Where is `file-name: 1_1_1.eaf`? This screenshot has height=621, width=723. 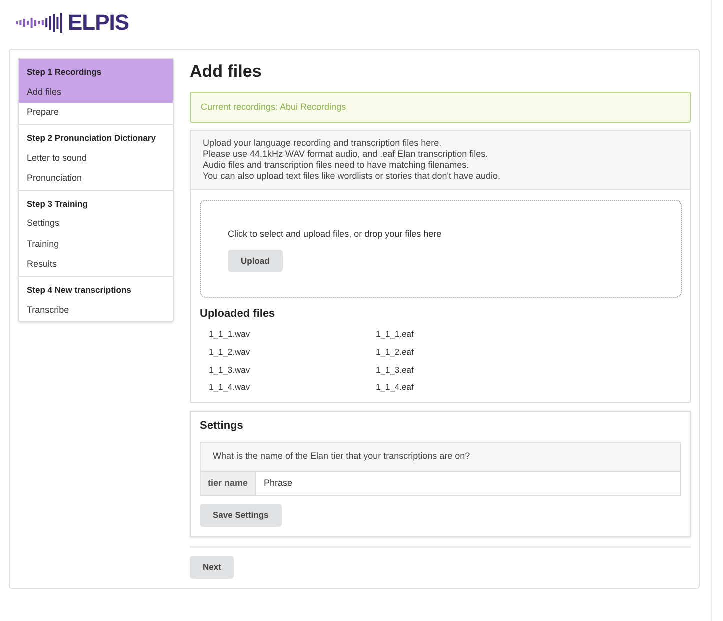
file-name: 1_1_1.eaf is located at coordinates (395, 334).